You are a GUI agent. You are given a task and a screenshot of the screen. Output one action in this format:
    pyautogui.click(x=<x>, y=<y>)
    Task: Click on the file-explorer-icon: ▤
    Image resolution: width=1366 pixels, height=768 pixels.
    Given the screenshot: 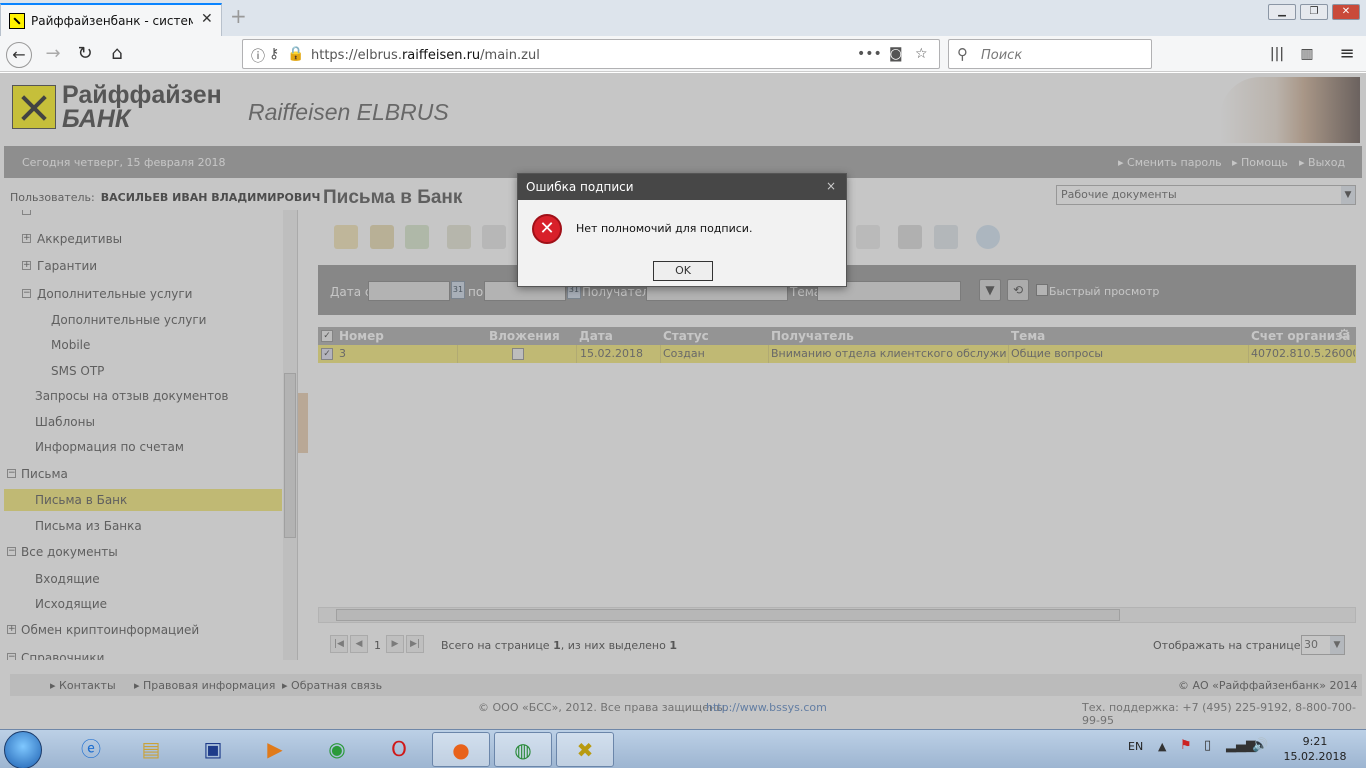 What is the action you would take?
    pyautogui.click(x=151, y=749)
    